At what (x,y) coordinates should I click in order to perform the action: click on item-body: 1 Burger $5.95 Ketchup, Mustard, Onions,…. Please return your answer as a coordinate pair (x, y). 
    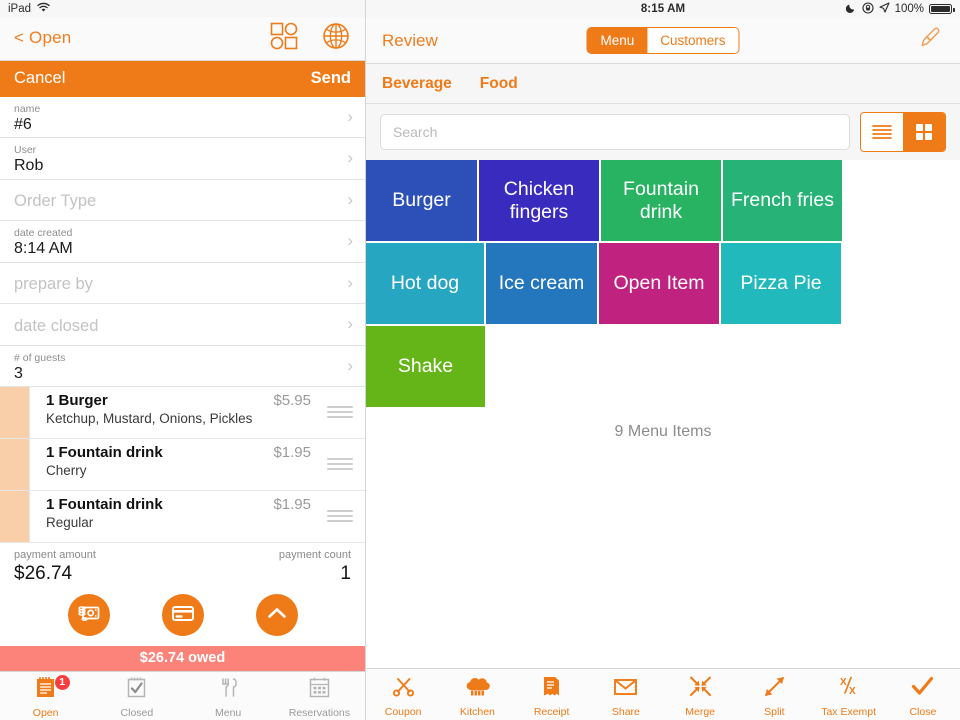
    Looking at the image, I should click on (197, 412).